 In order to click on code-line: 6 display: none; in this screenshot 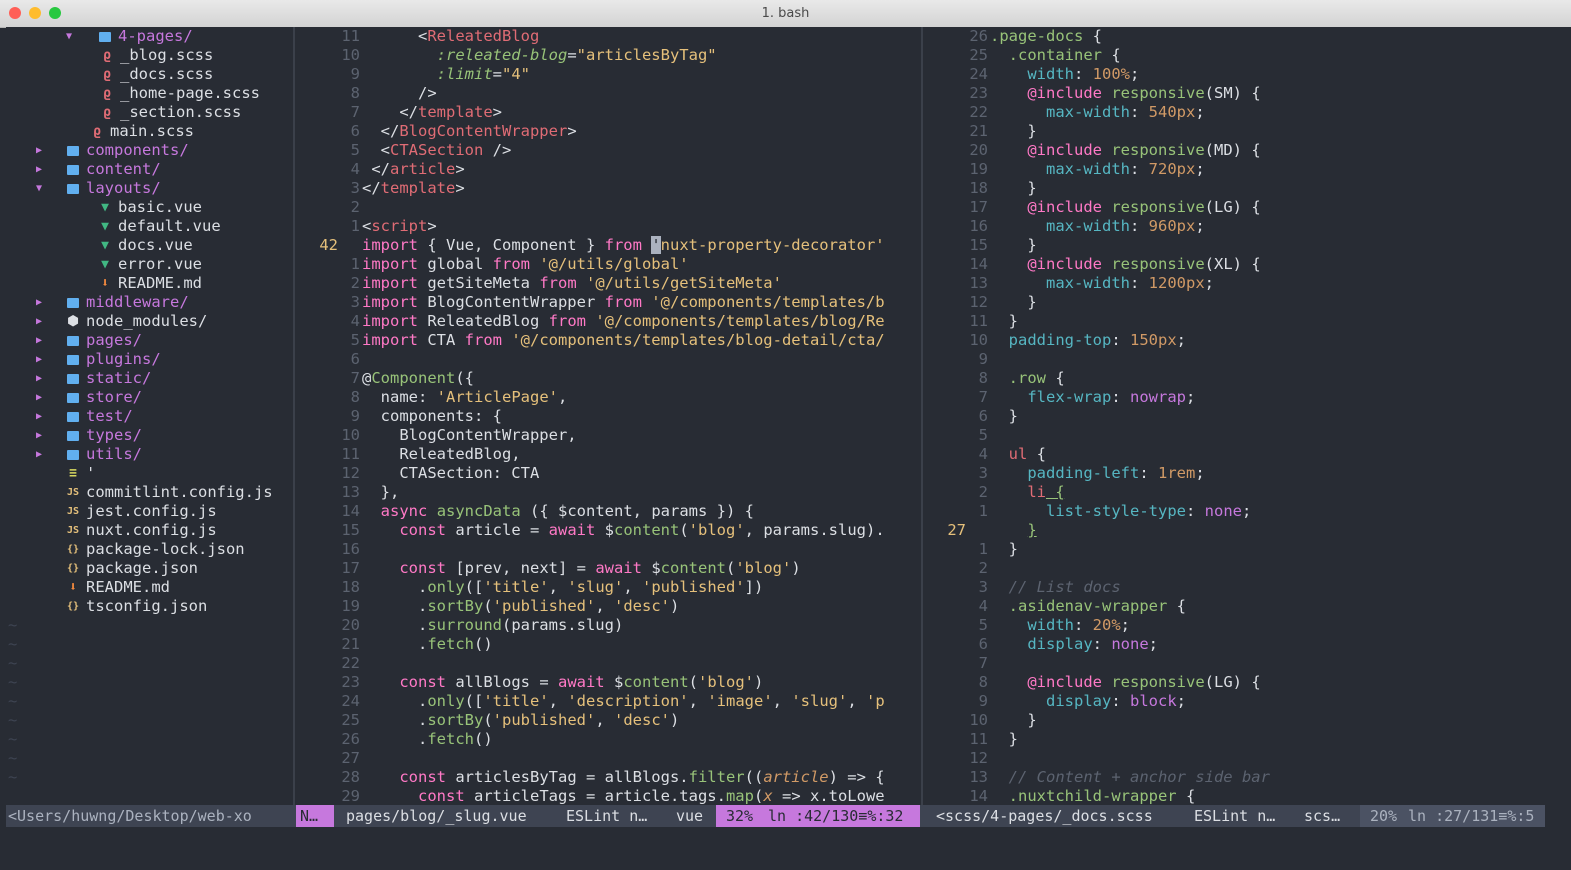, I will do `click(1234, 644)`.